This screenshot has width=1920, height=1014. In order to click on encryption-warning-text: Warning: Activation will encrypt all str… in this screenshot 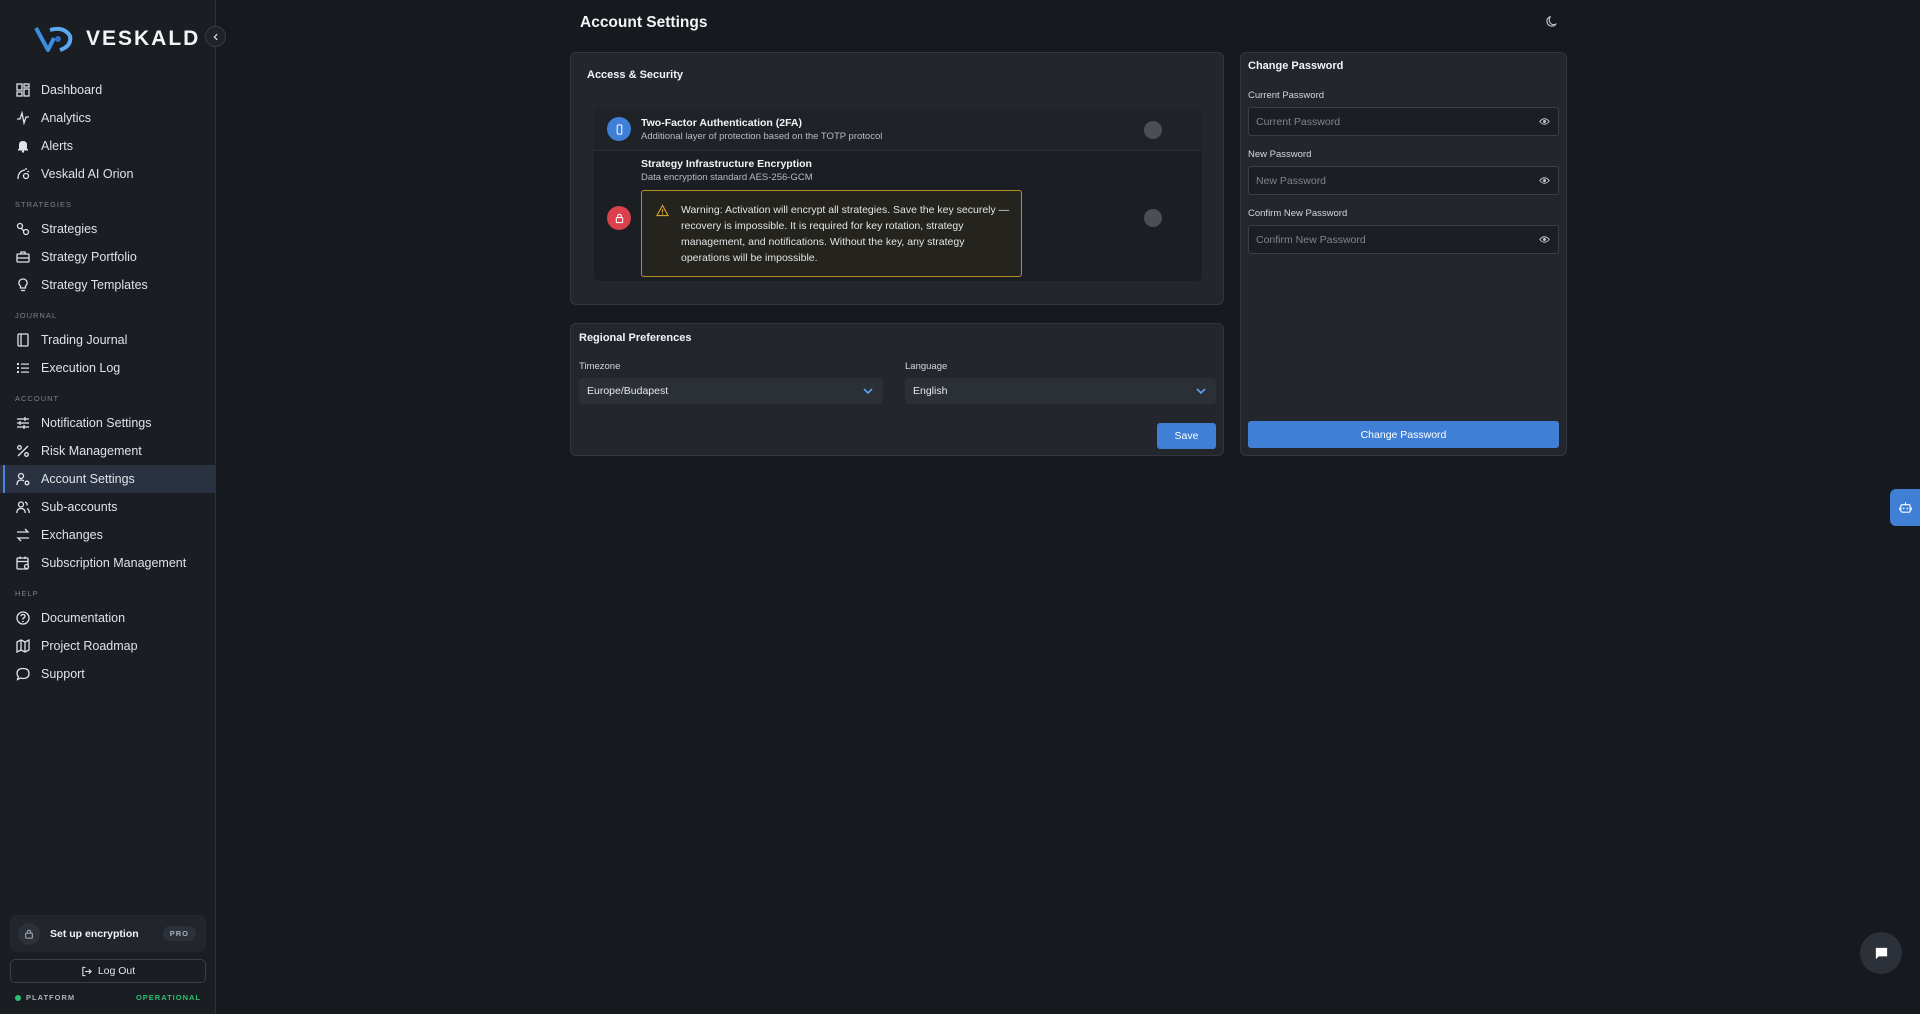, I will do `click(845, 234)`.